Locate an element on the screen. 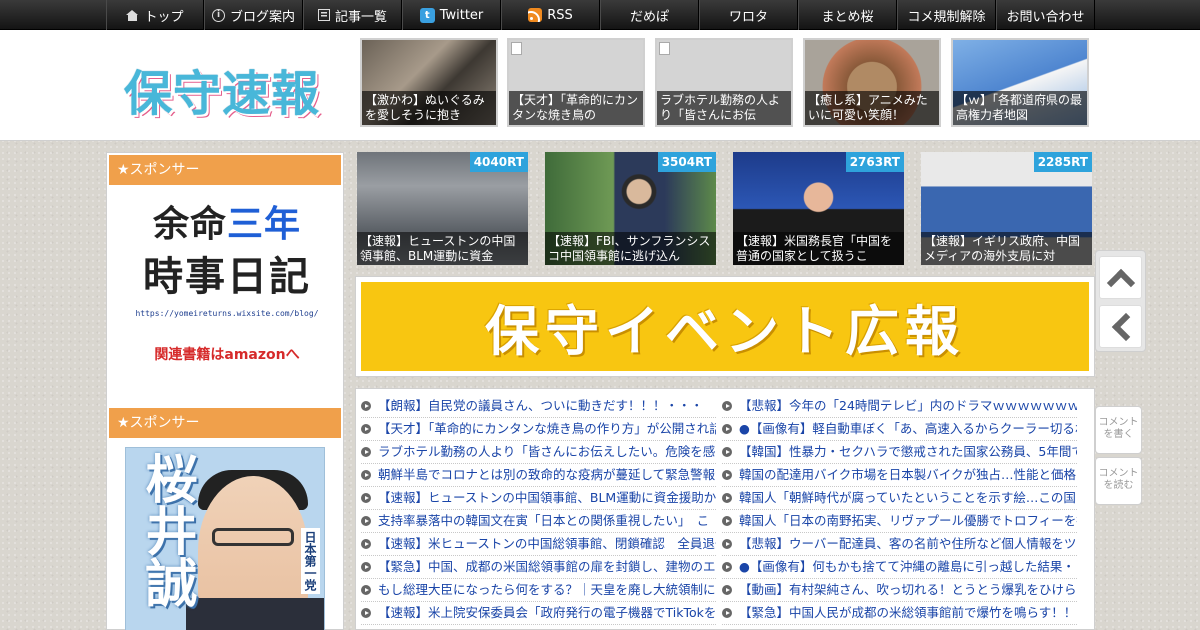  sponsor-section-2: ★スポンサー is located at coordinates (225, 423).